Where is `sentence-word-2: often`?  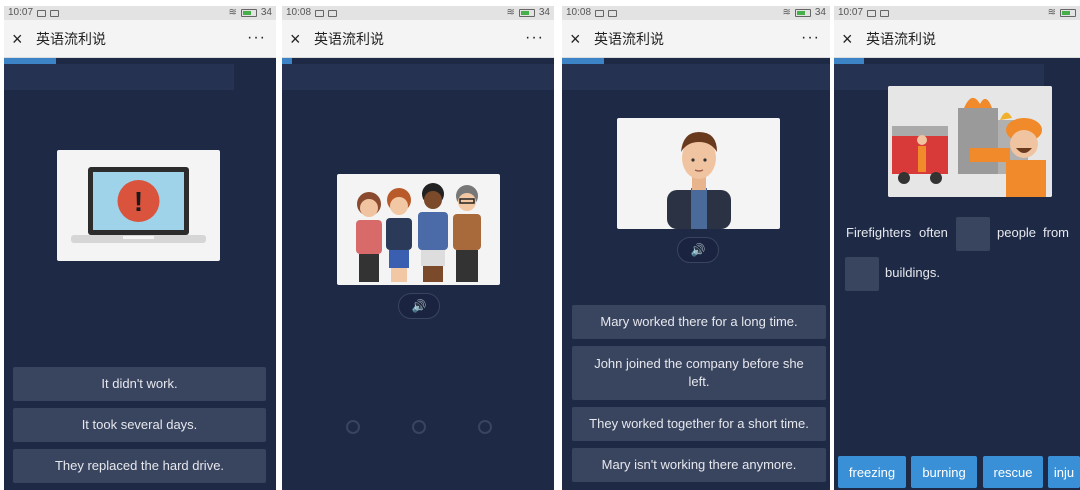 sentence-word-2: often is located at coordinates (933, 232).